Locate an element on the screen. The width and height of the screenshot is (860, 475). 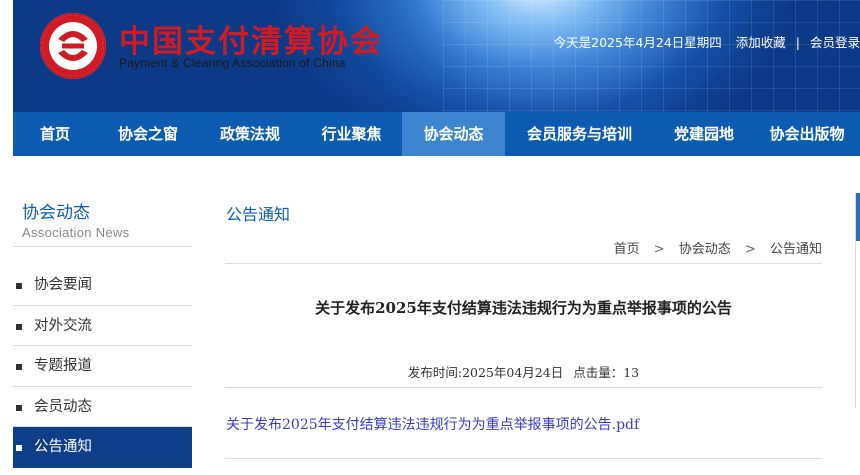
association-logo-icon is located at coordinates (73, 46).